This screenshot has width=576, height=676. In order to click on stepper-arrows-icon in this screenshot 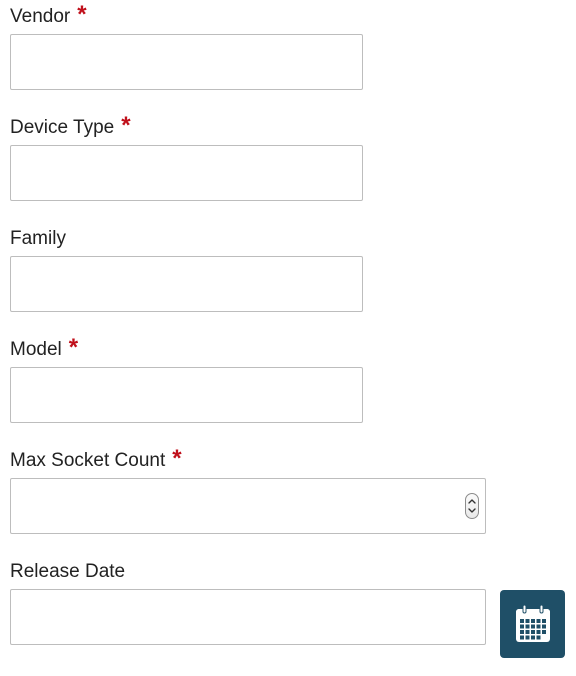, I will do `click(472, 506)`.